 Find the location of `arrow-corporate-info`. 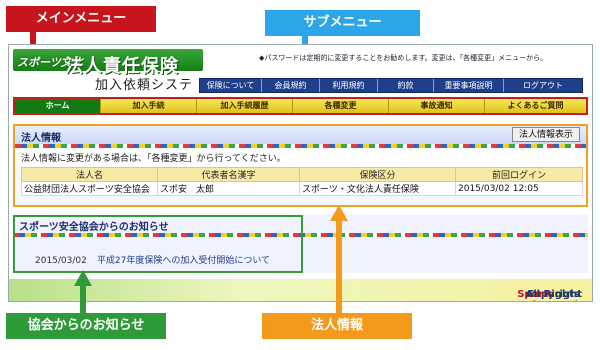

arrow-corporate-info is located at coordinates (339, 260).